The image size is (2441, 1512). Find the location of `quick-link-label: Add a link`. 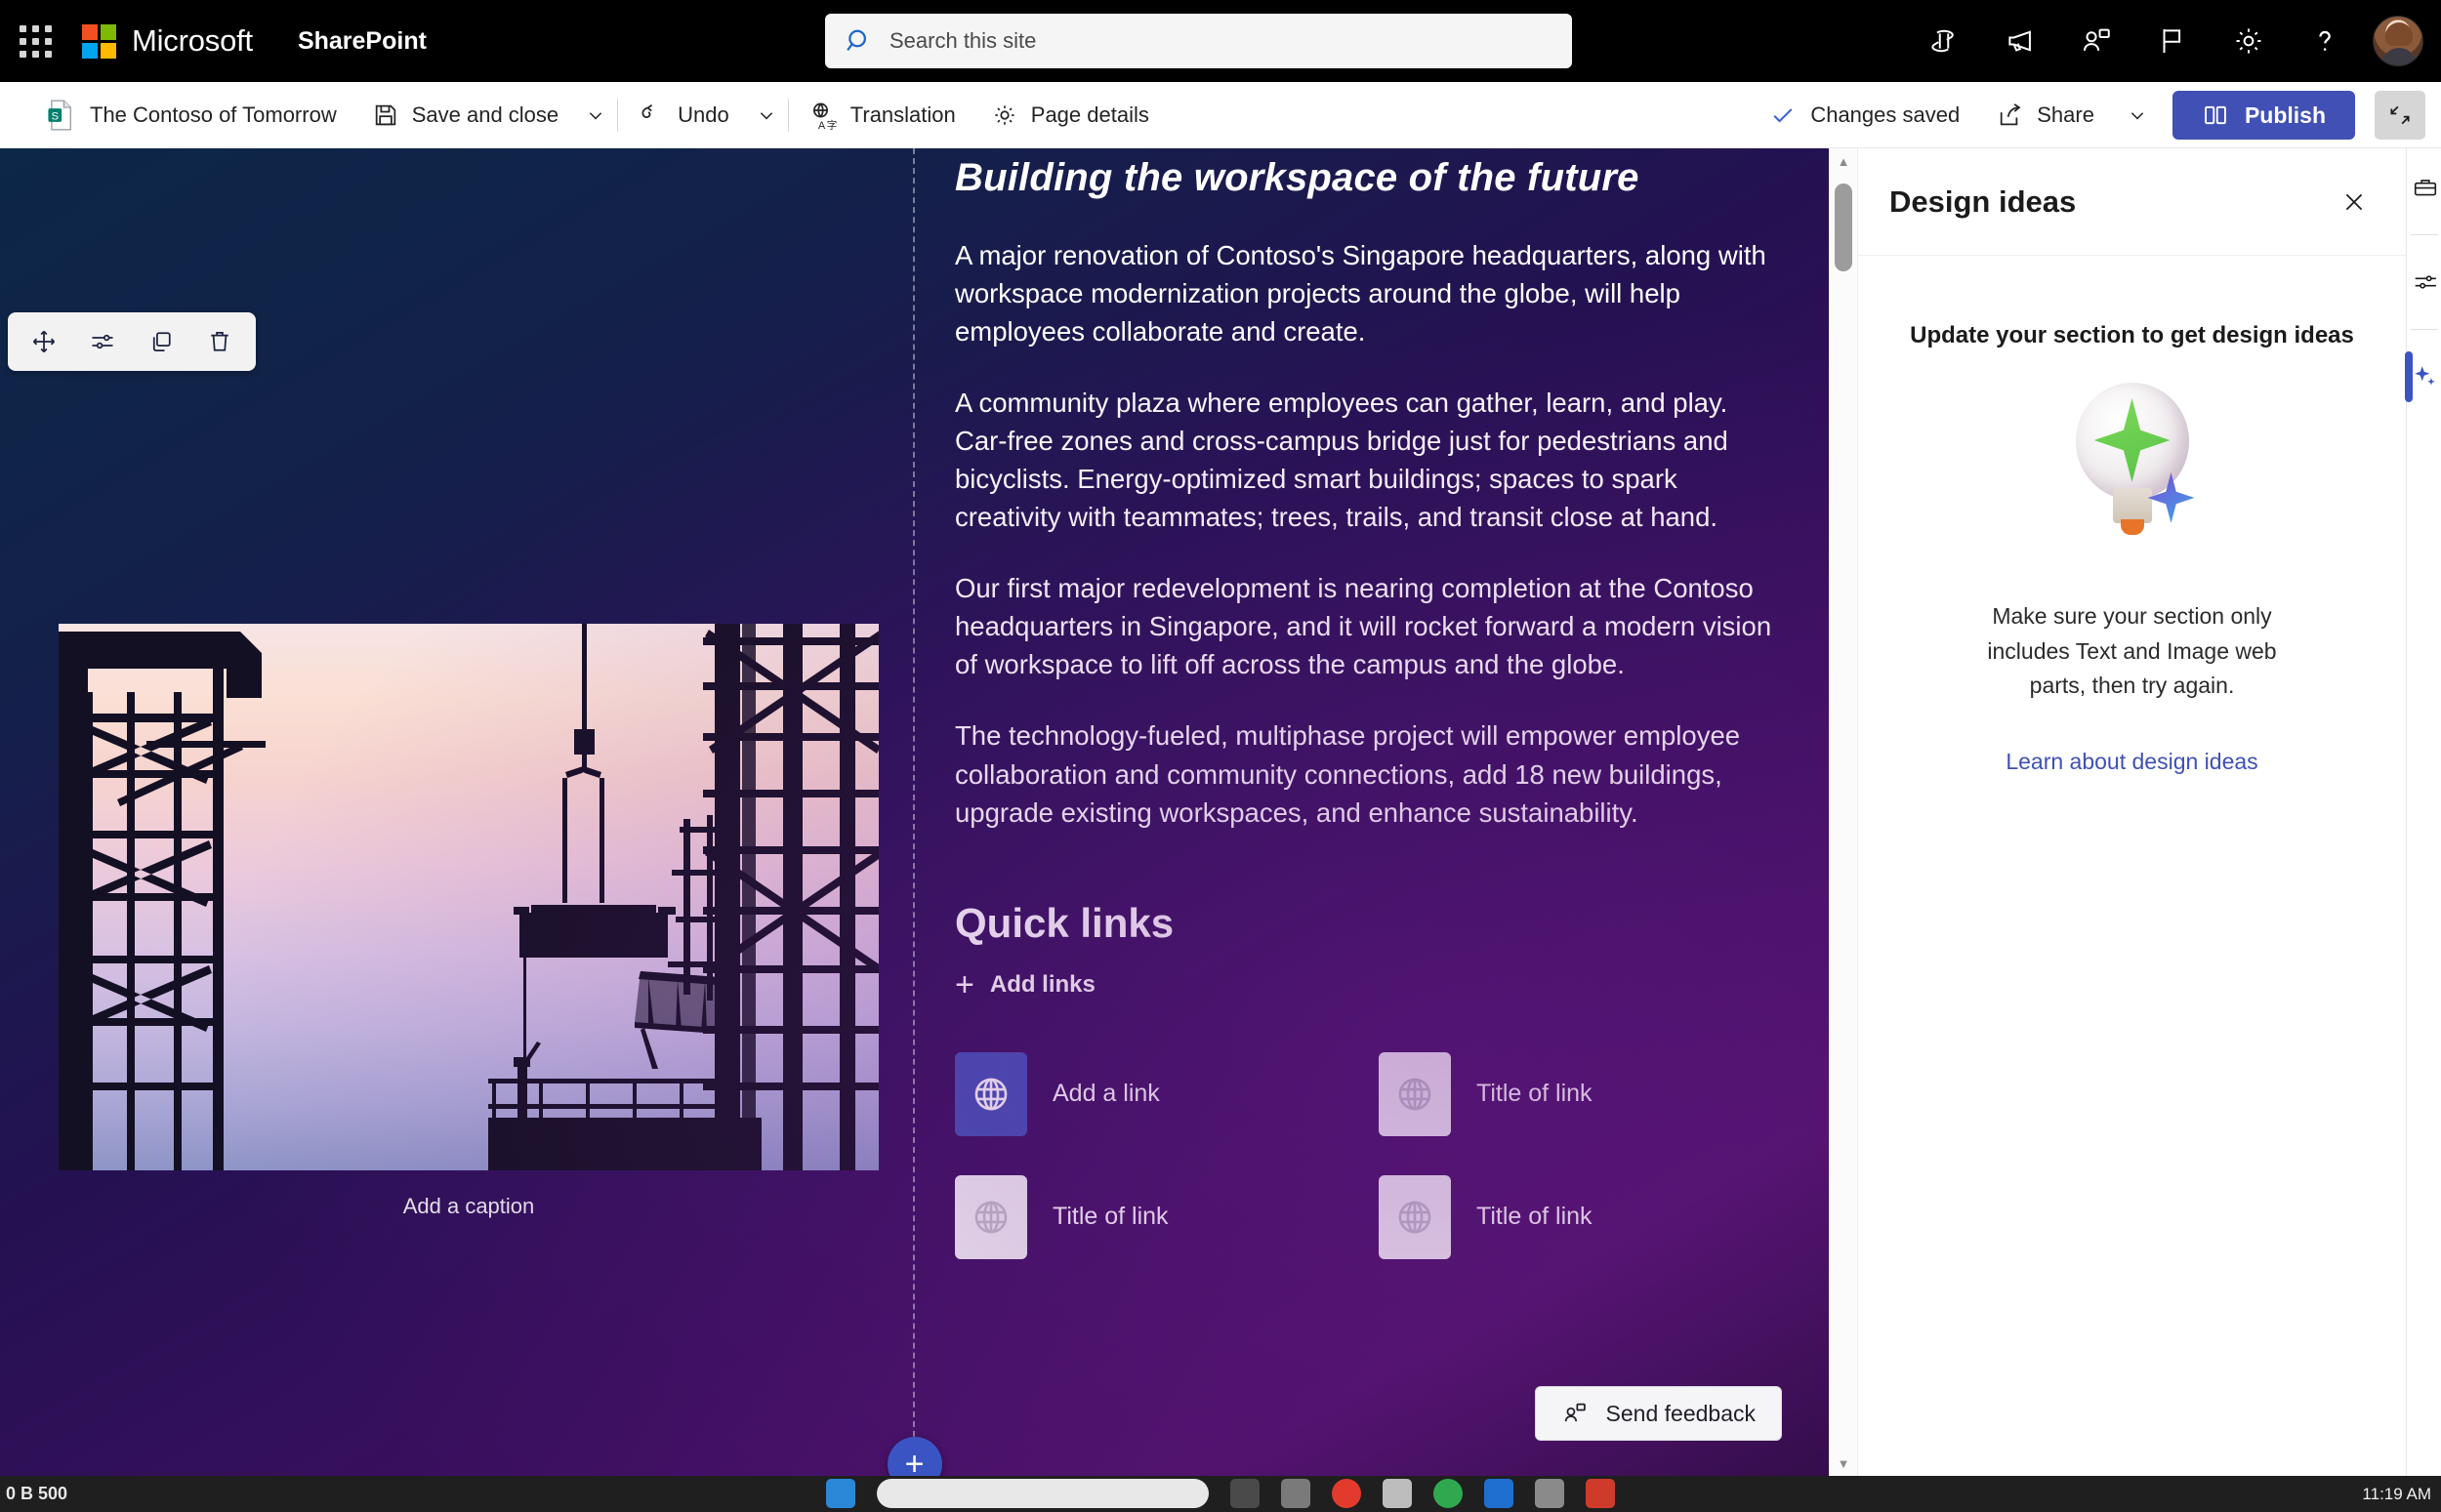

quick-link-label: Add a link is located at coordinates (1107, 1094).